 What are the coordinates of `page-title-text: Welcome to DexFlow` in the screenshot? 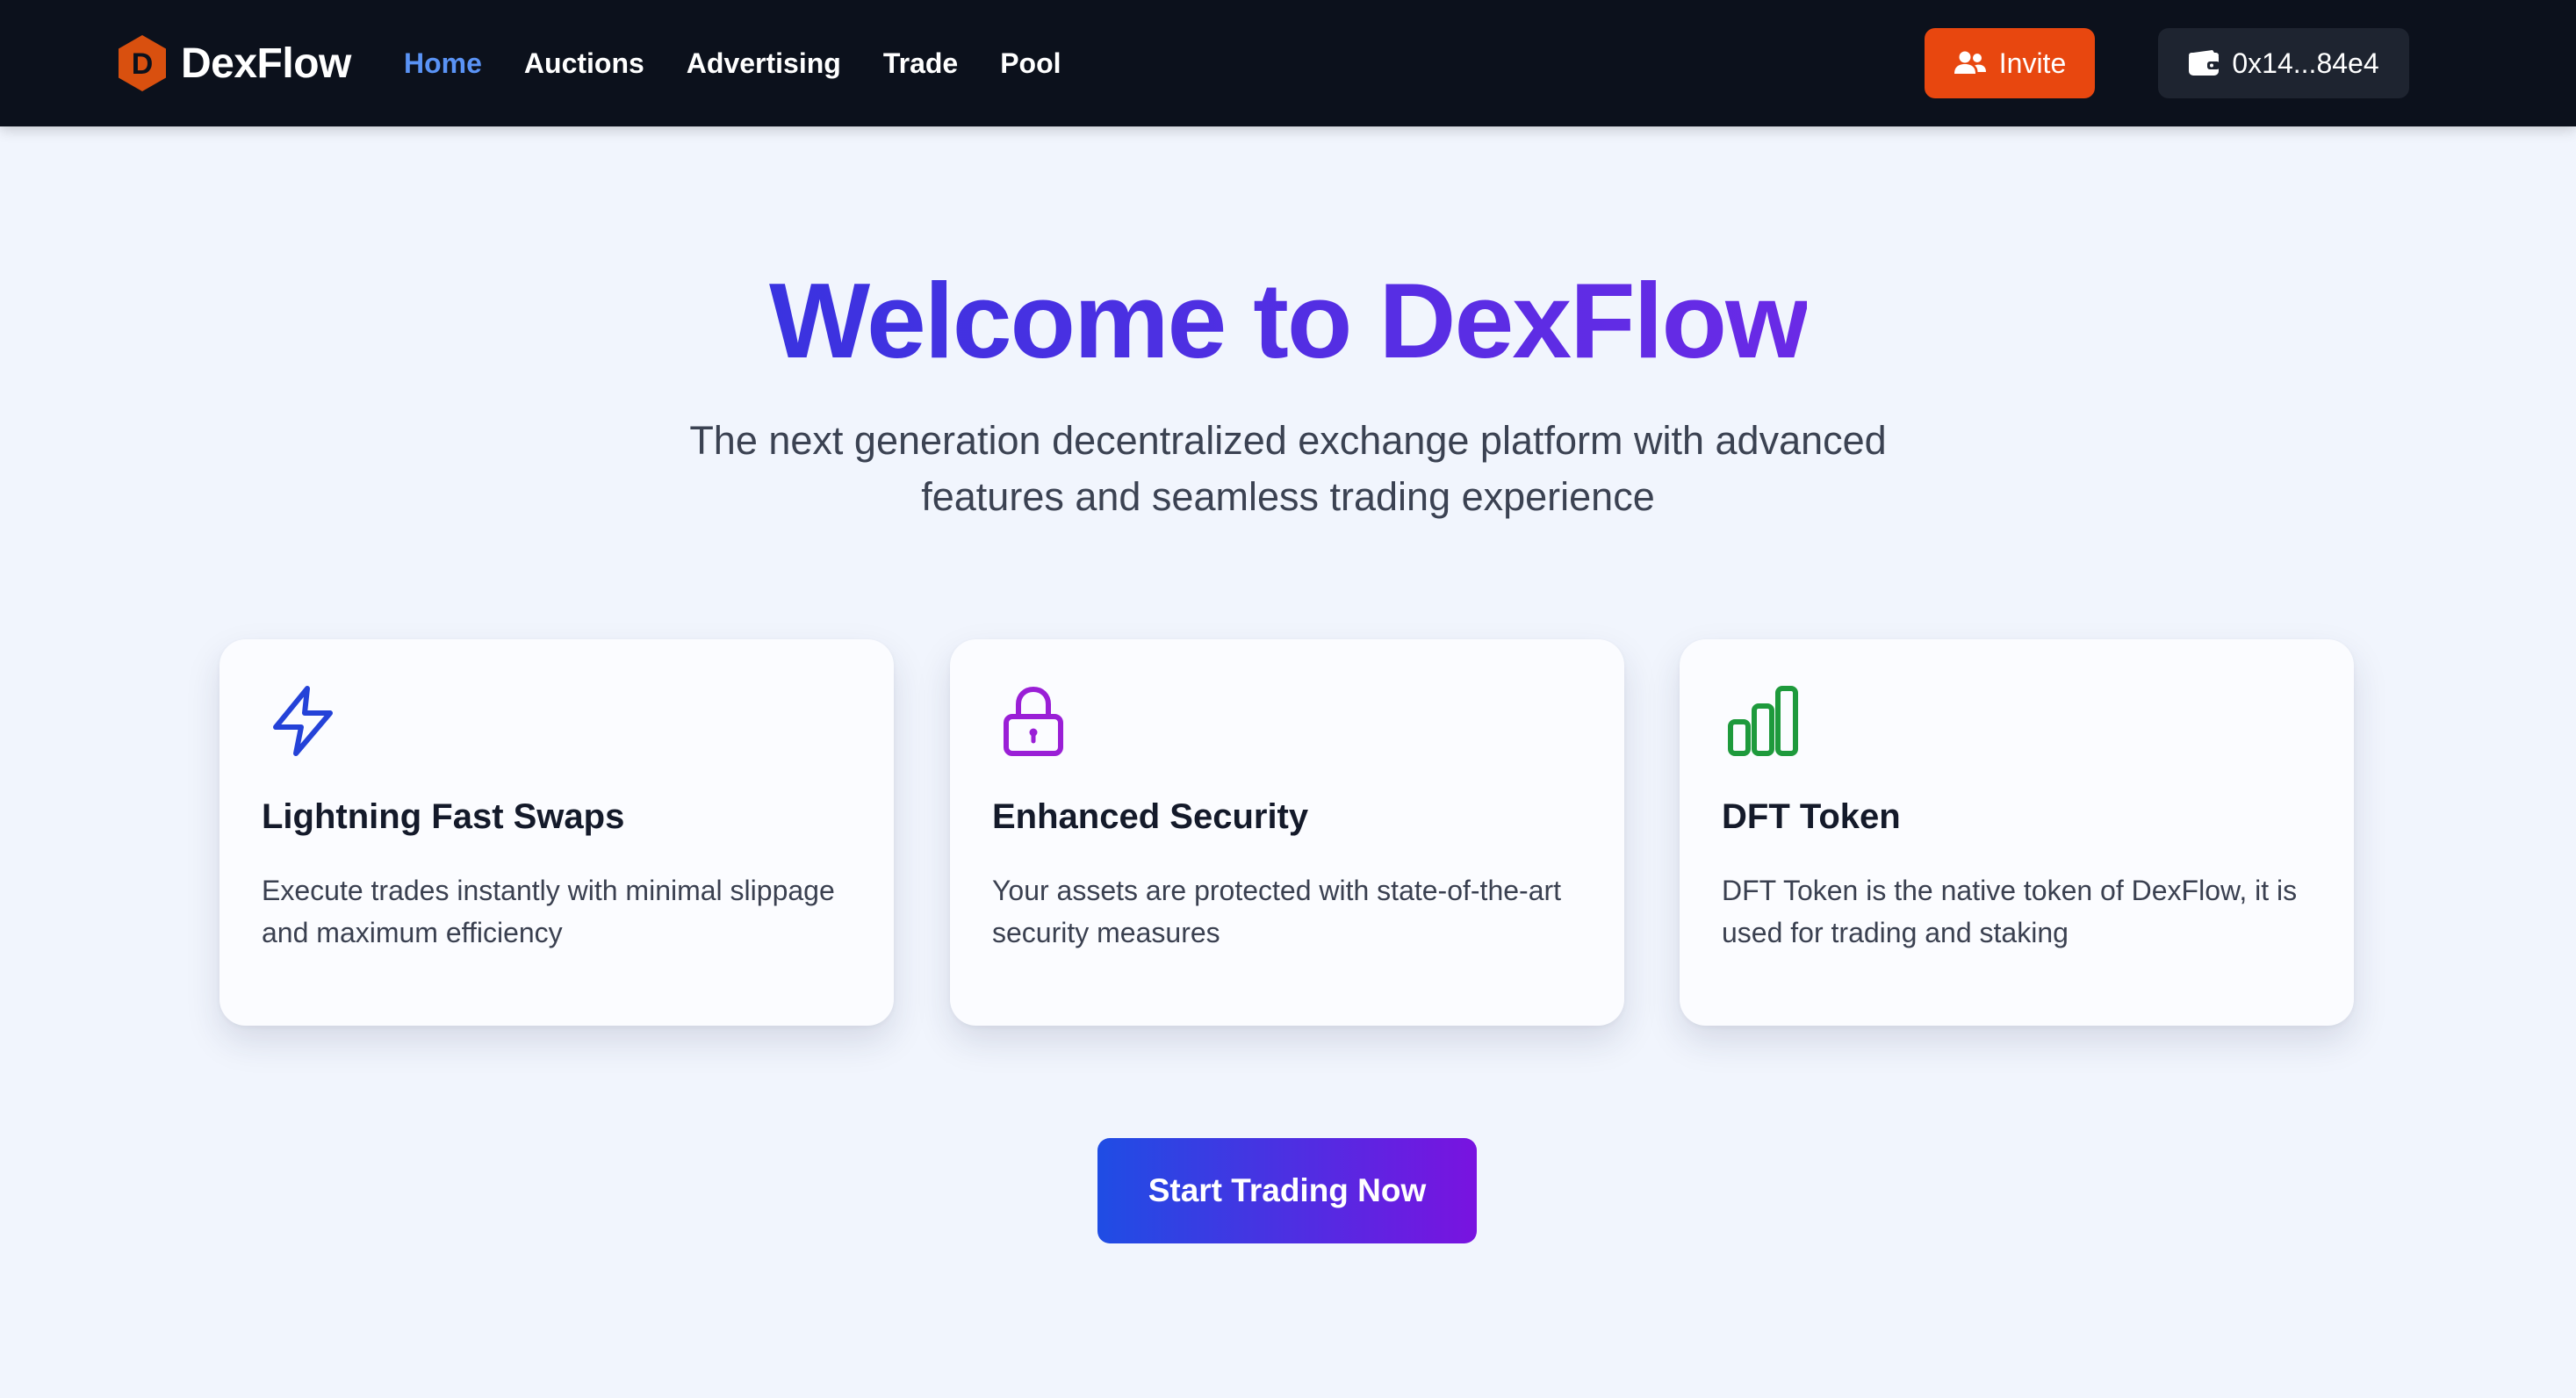 It's located at (1289, 321).